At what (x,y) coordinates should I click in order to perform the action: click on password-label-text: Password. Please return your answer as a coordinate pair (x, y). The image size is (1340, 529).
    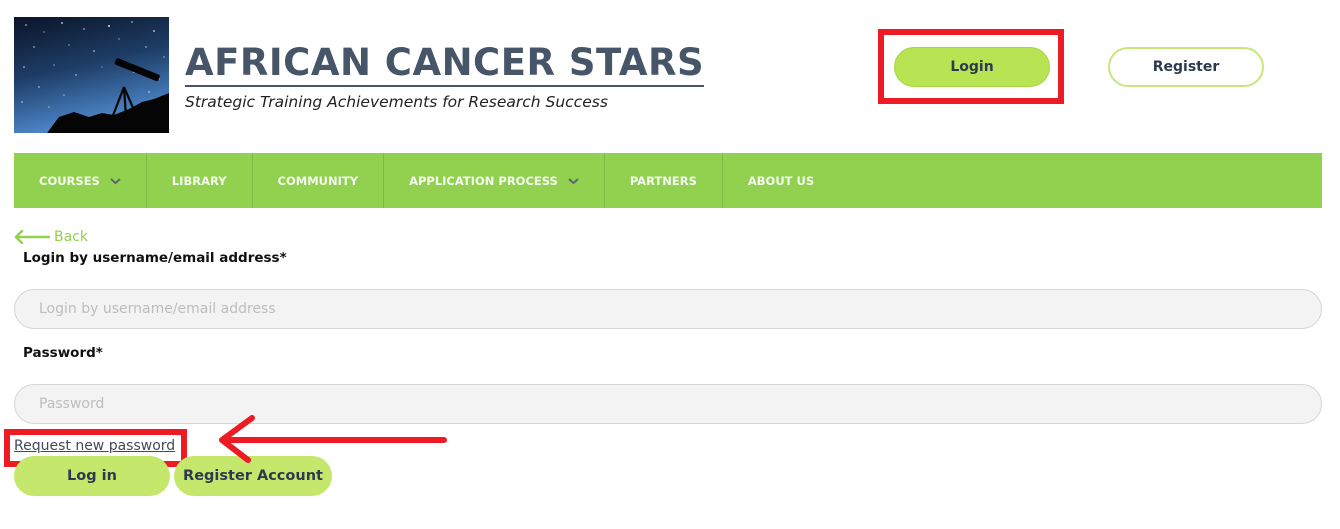
    Looking at the image, I should click on (59, 353).